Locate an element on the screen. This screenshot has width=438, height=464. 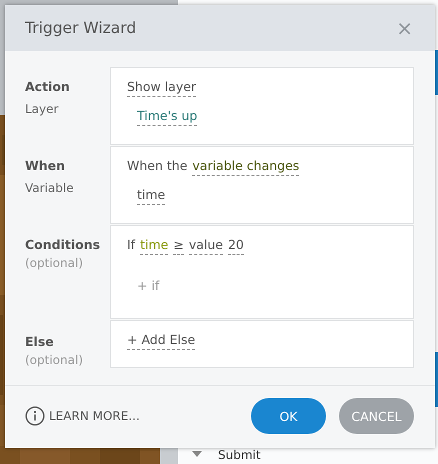
reference-link: Time's up is located at coordinates (167, 116).